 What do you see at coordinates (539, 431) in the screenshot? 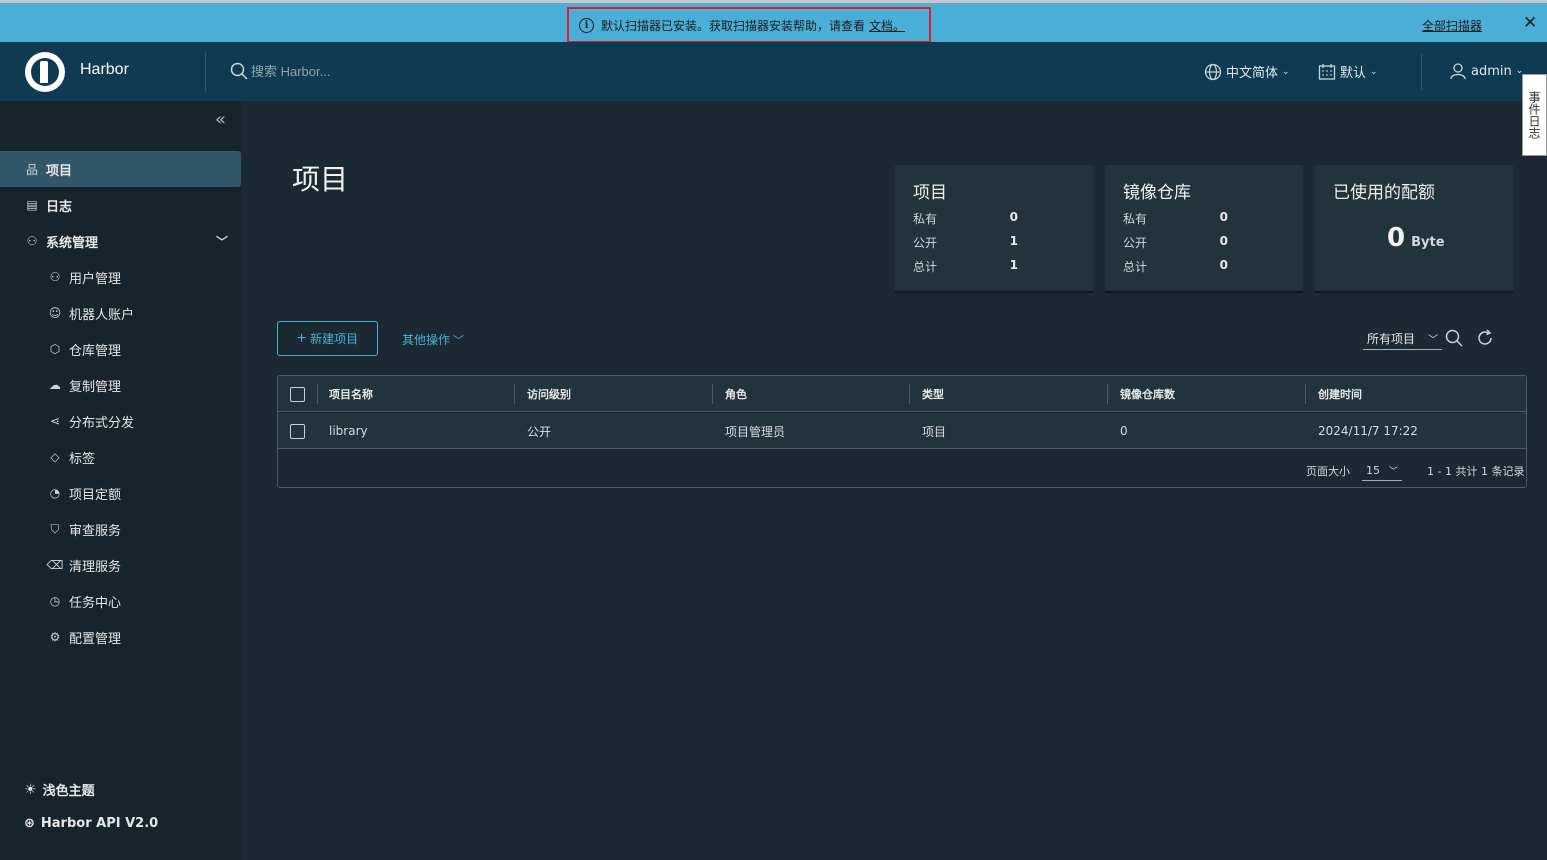
I see `cell-access: 公开` at bounding box center [539, 431].